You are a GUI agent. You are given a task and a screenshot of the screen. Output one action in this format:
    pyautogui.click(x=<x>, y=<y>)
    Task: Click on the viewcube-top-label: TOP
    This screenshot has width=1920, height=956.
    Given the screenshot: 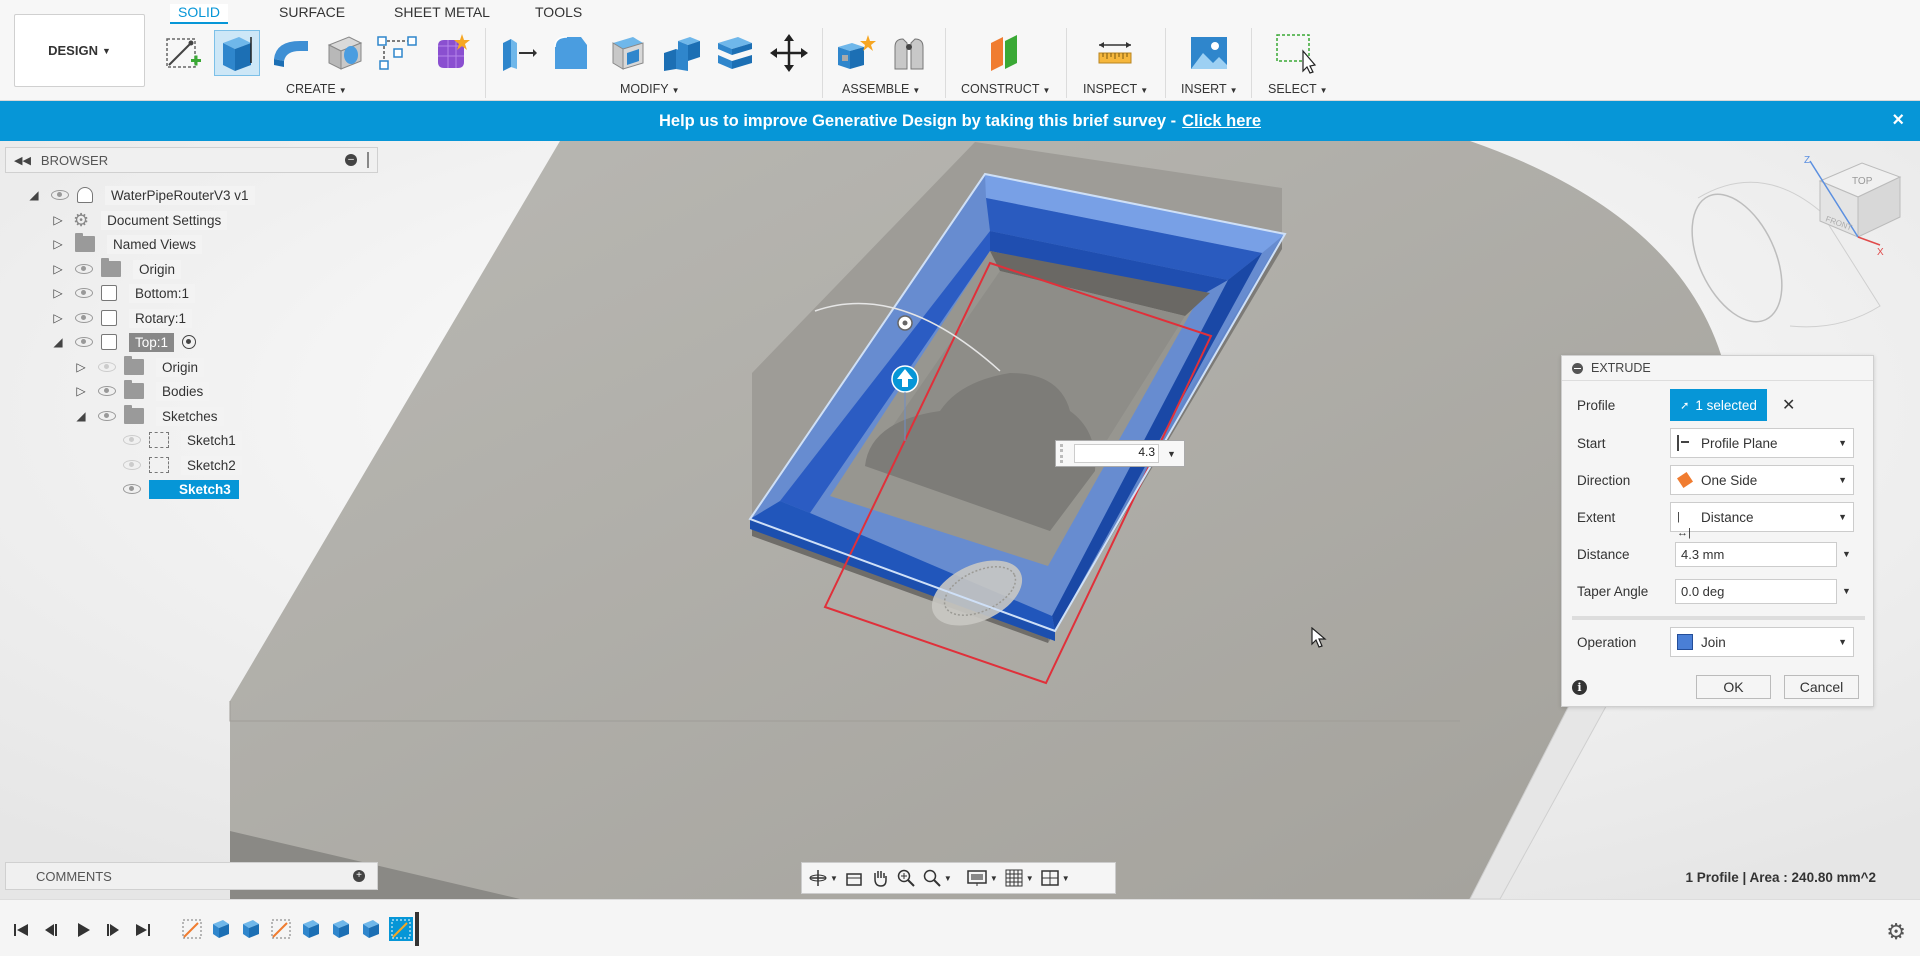 What is the action you would take?
    pyautogui.click(x=1862, y=181)
    